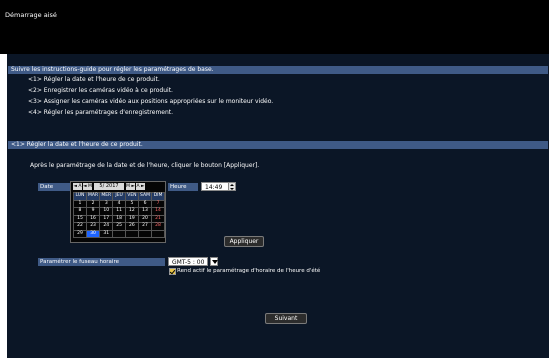 The image size is (549, 358). Describe the element at coordinates (101, 262) in the screenshot. I see `timezone-label: Paramétrer le fuseau horaire` at that location.